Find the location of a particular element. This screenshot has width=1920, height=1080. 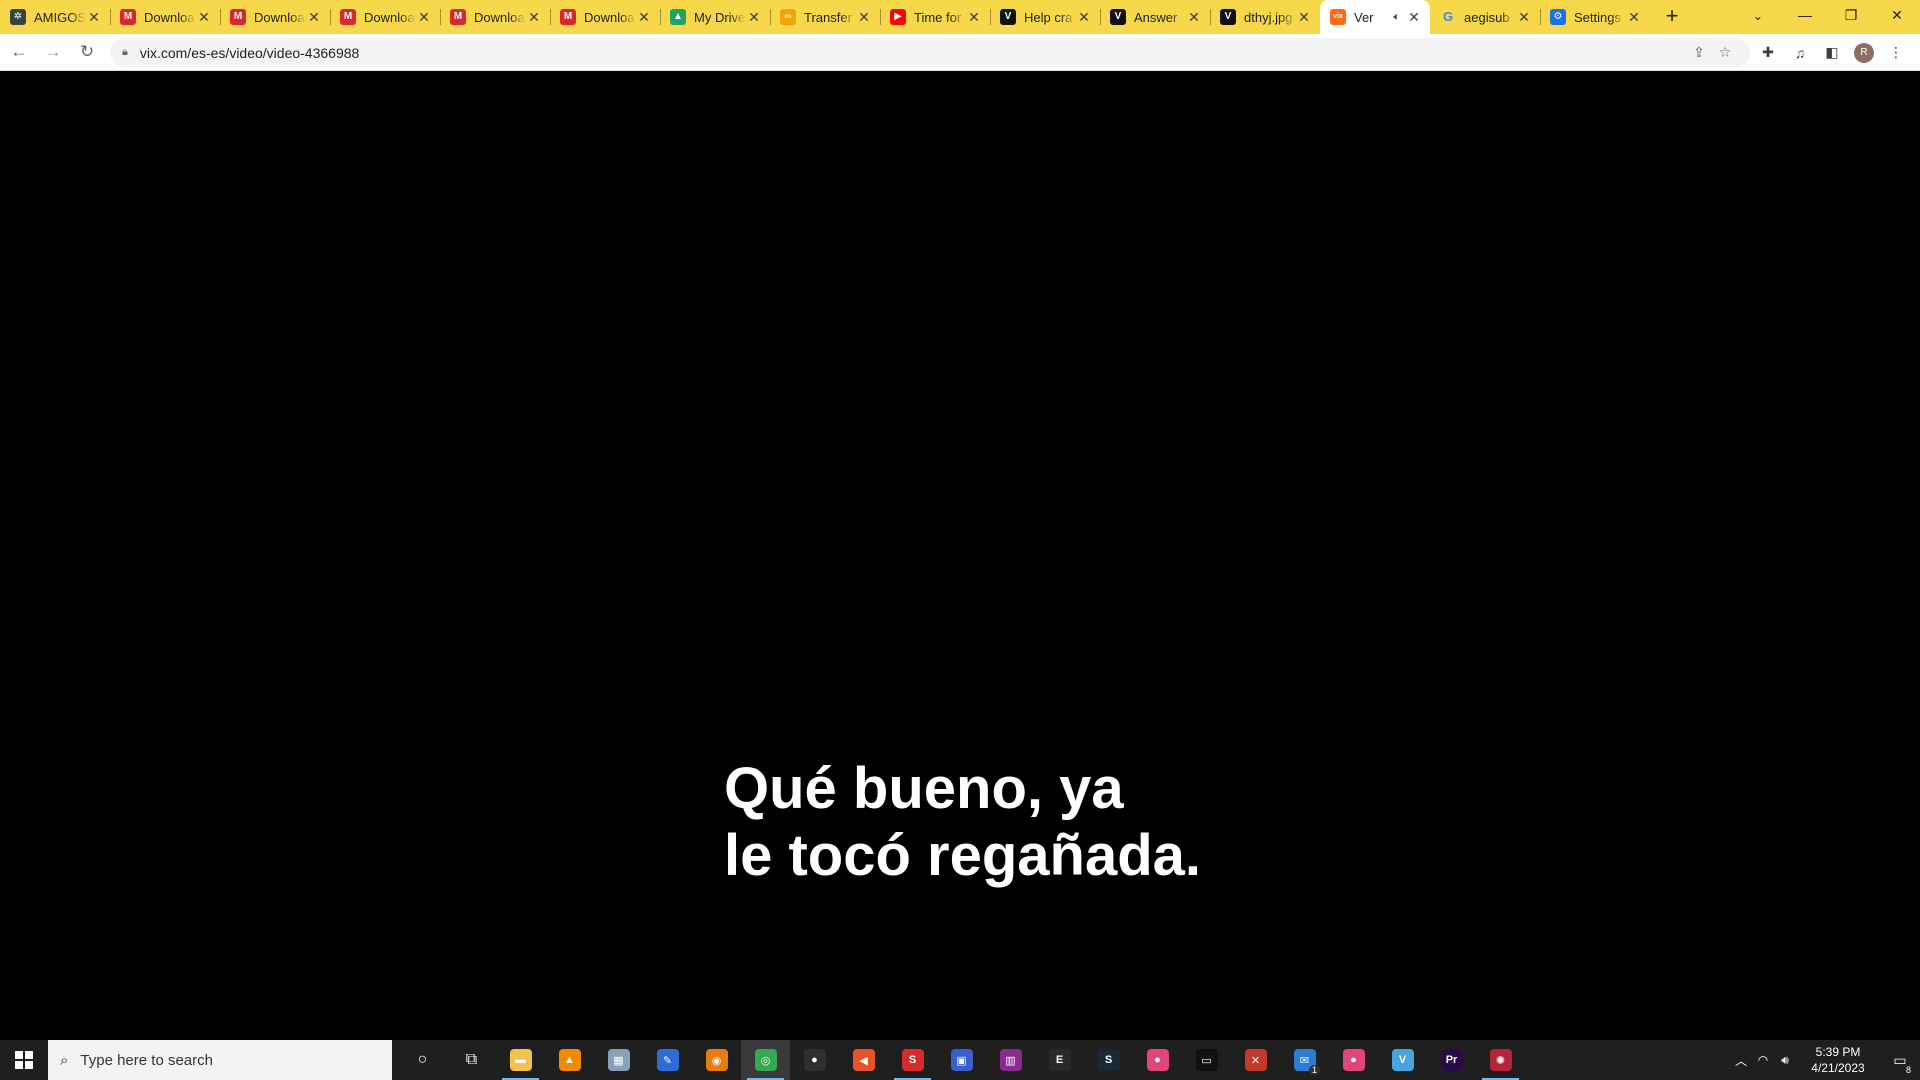

steam-icon: S is located at coordinates (1108, 1060).